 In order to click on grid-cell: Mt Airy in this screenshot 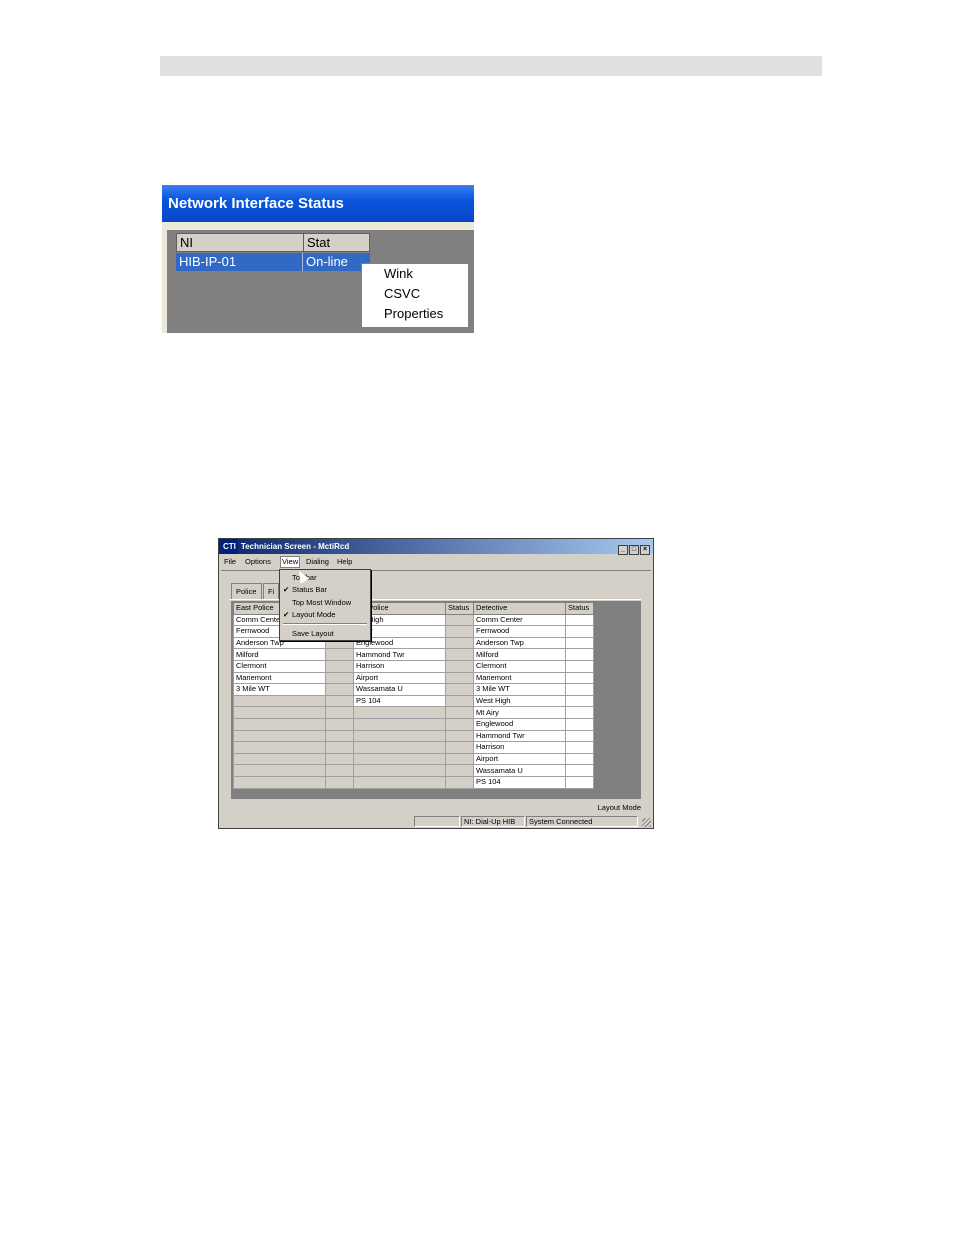, I will do `click(519, 712)`.